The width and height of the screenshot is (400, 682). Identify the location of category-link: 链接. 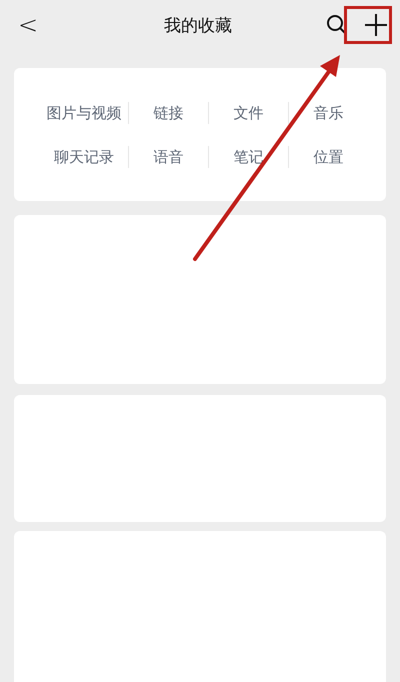
(168, 113).